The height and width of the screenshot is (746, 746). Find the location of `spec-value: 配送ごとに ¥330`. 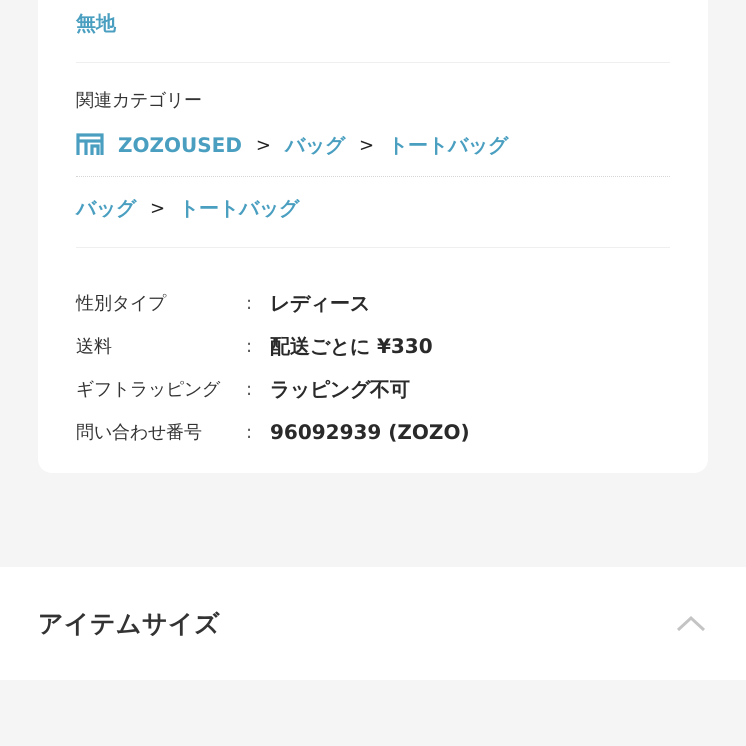

spec-value: 配送ごとに ¥330 is located at coordinates (352, 346).